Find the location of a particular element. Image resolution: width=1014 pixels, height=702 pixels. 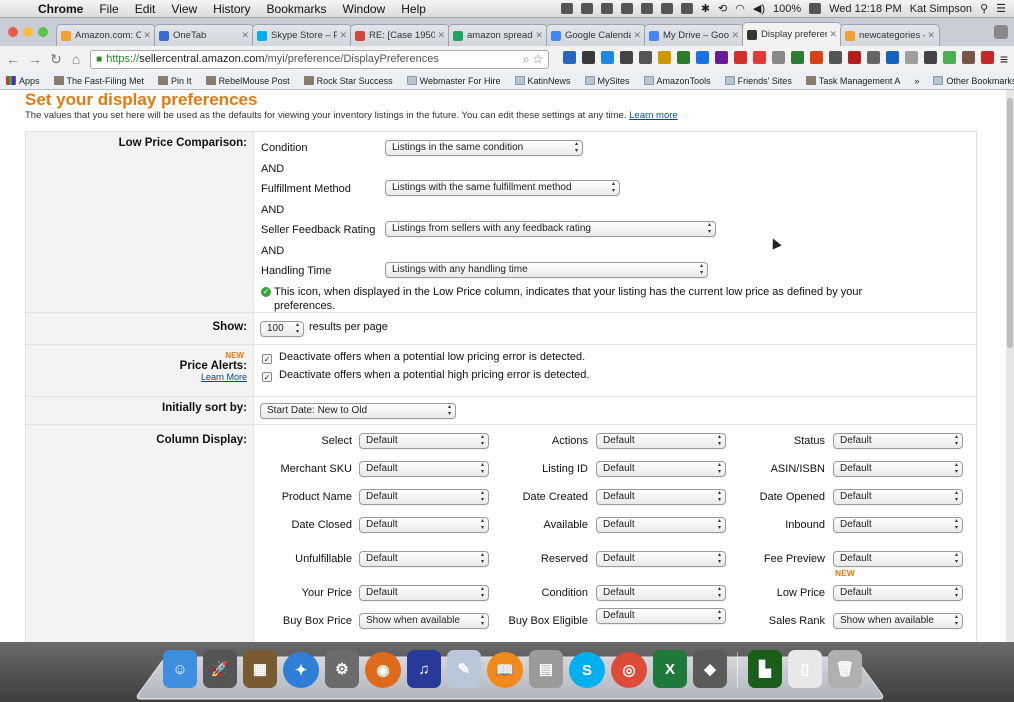

audacity-icon: ♫ is located at coordinates (424, 669).